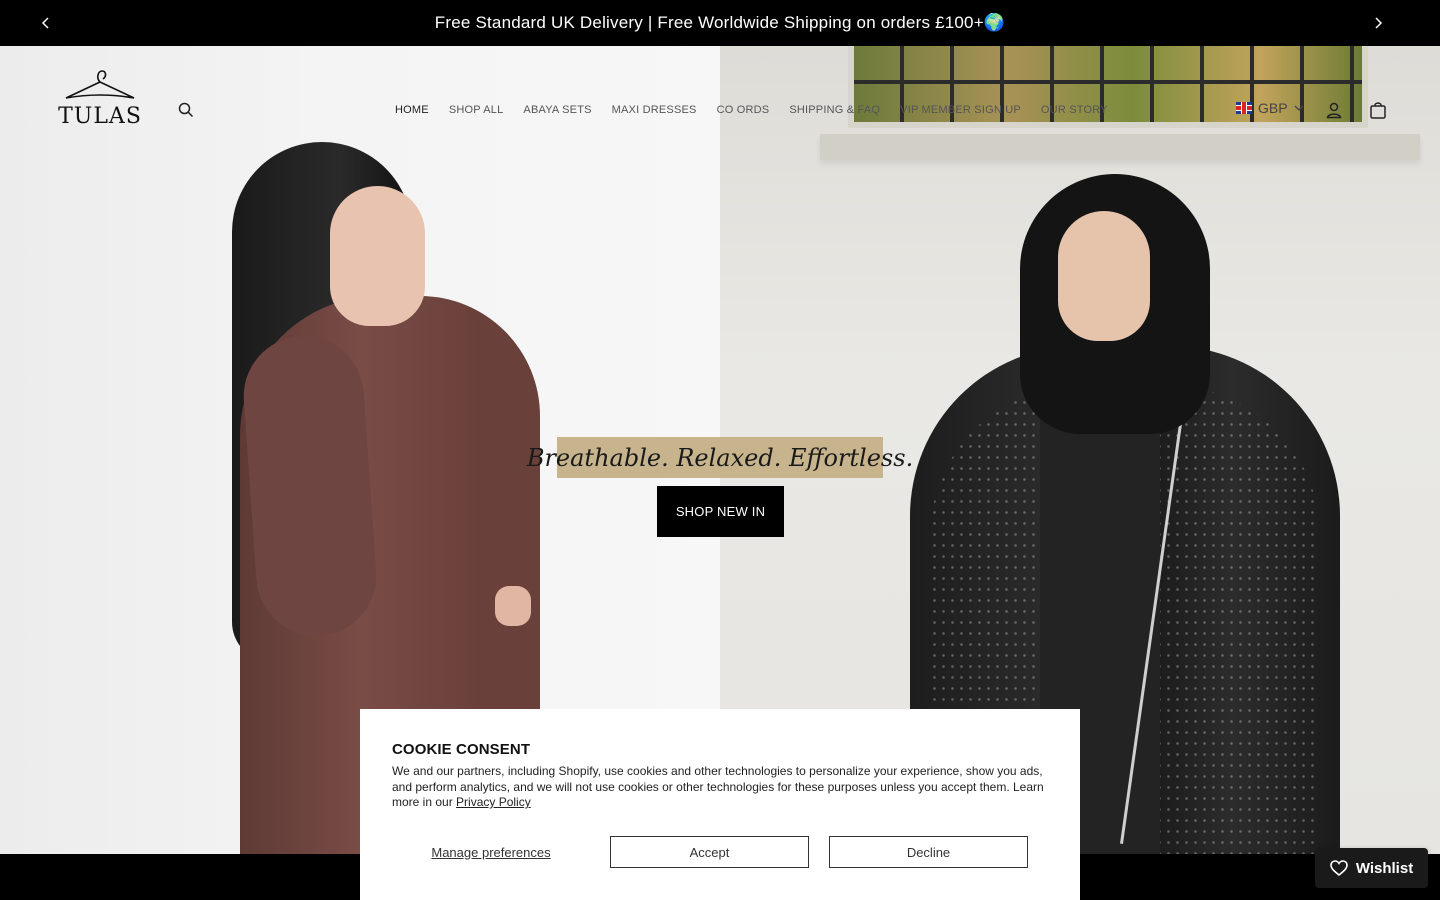  I want to click on nav-shop-all: SHOP ALL, so click(476, 110).